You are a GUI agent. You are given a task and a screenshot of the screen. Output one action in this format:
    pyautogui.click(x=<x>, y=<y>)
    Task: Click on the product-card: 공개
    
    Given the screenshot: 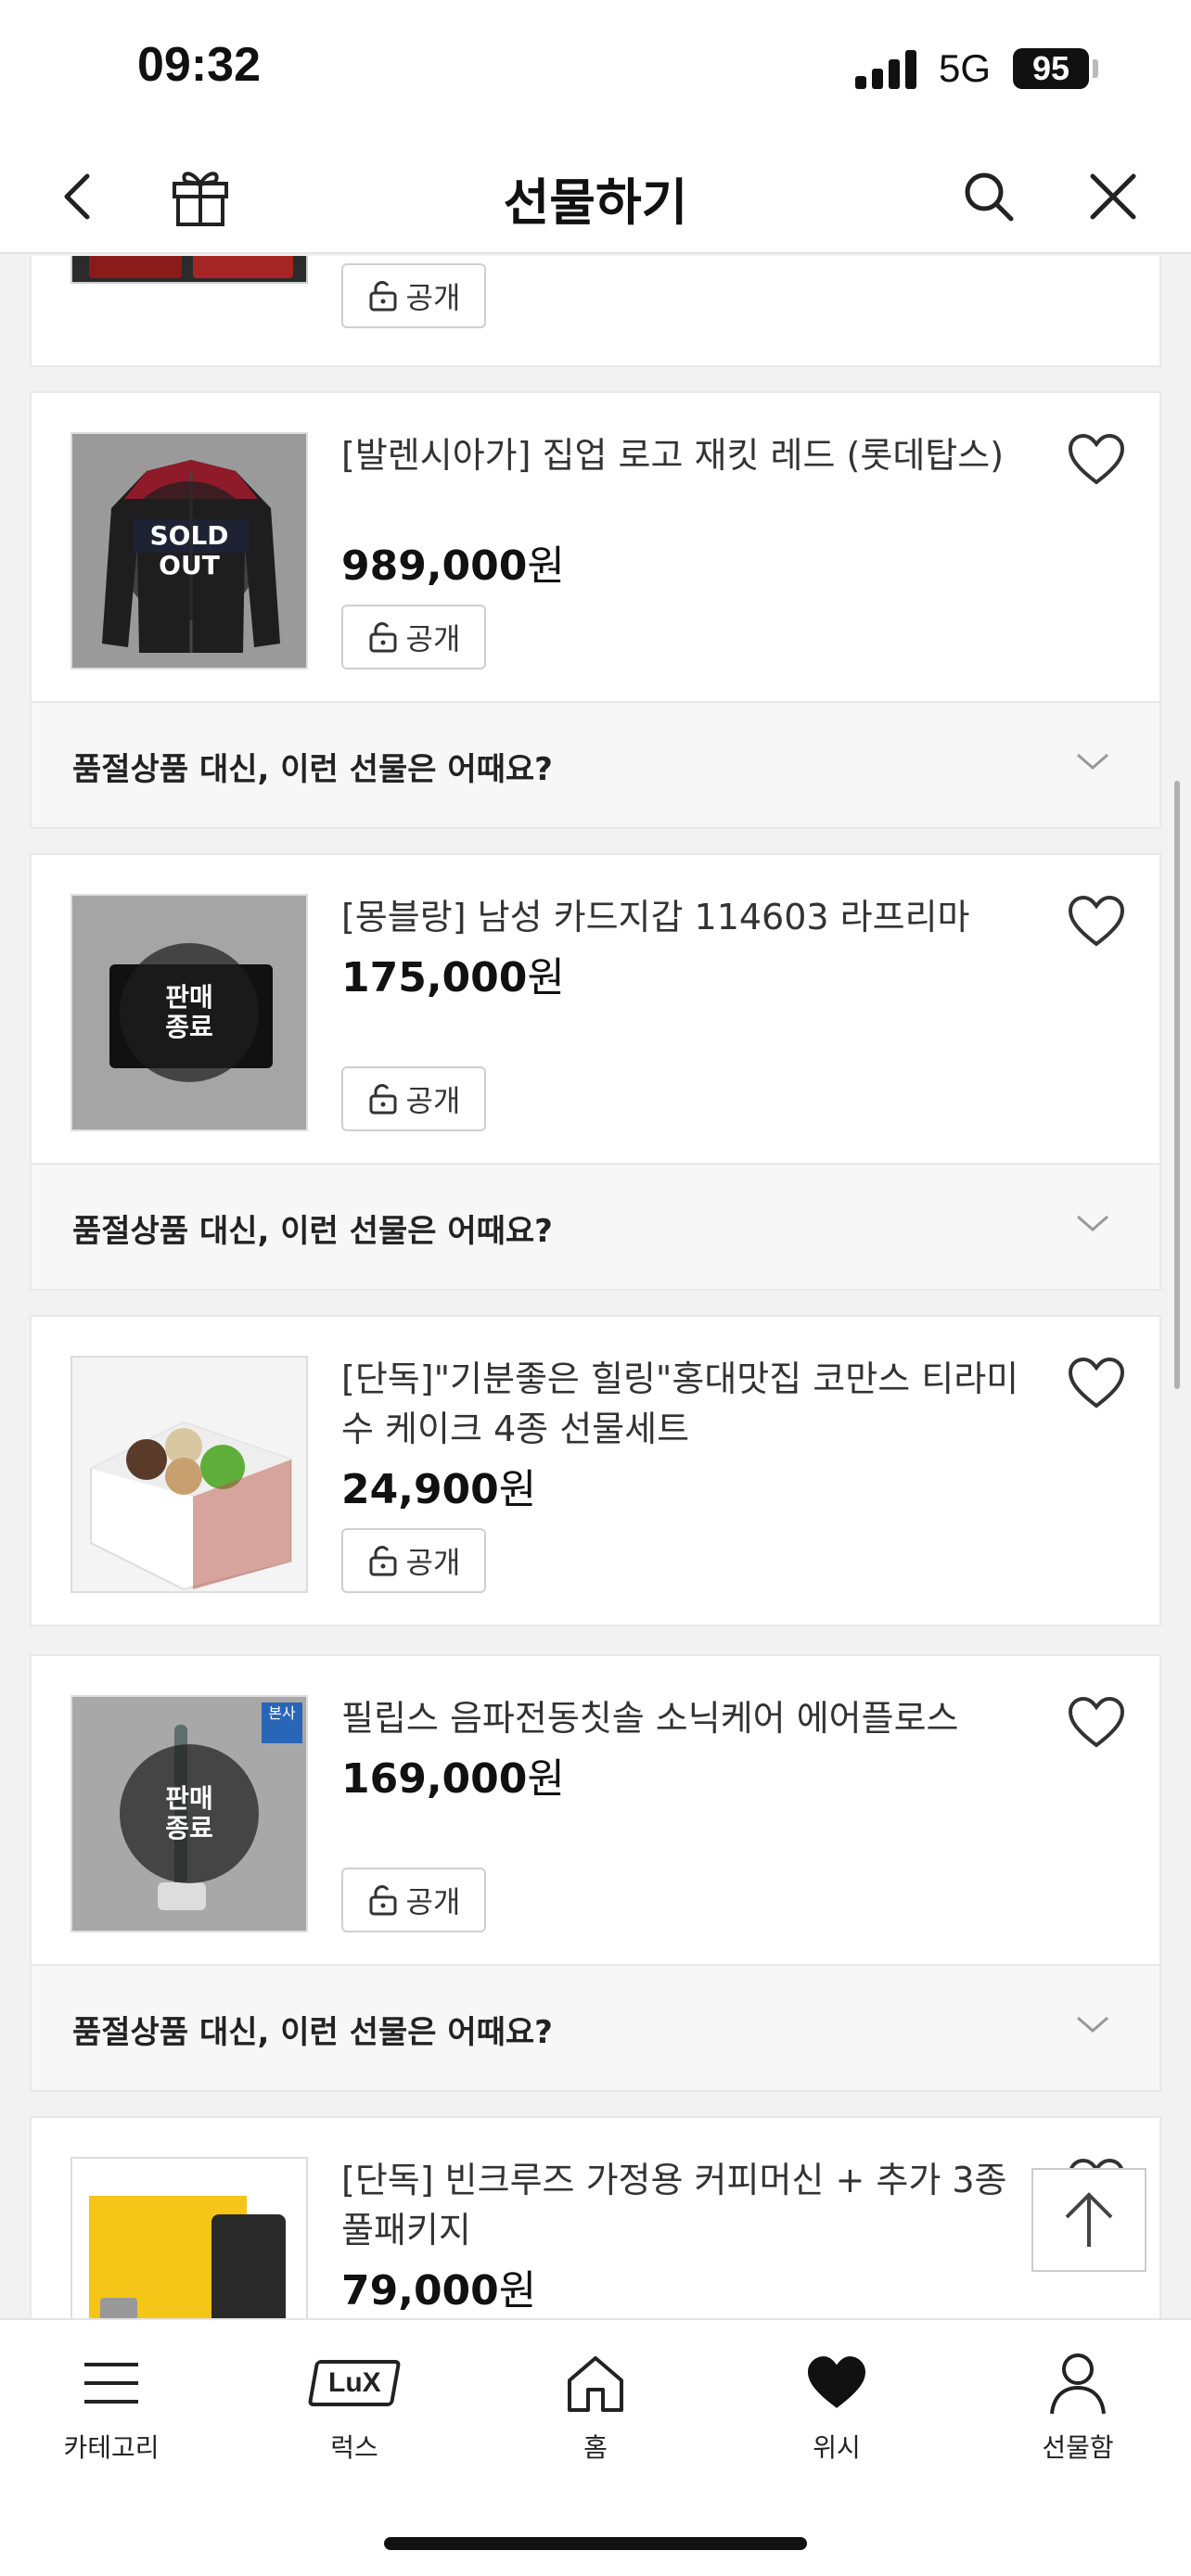 What is the action you would take?
    pyautogui.click(x=595, y=311)
    